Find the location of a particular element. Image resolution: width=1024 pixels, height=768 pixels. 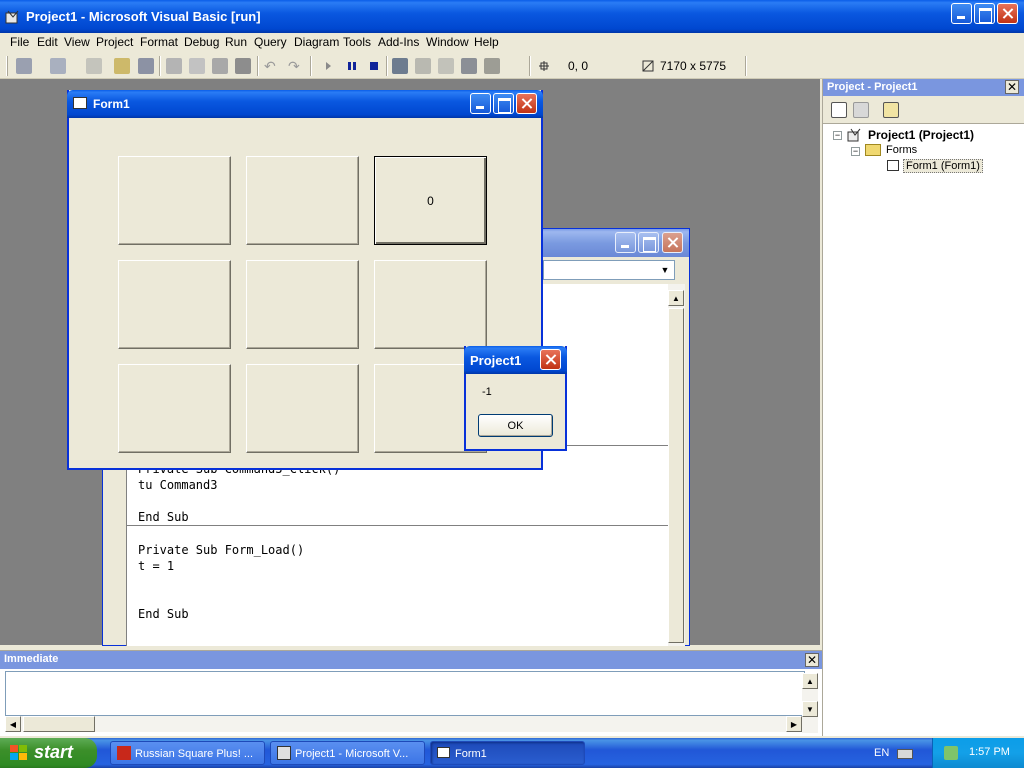

main-minimize-button is located at coordinates (961, 13).